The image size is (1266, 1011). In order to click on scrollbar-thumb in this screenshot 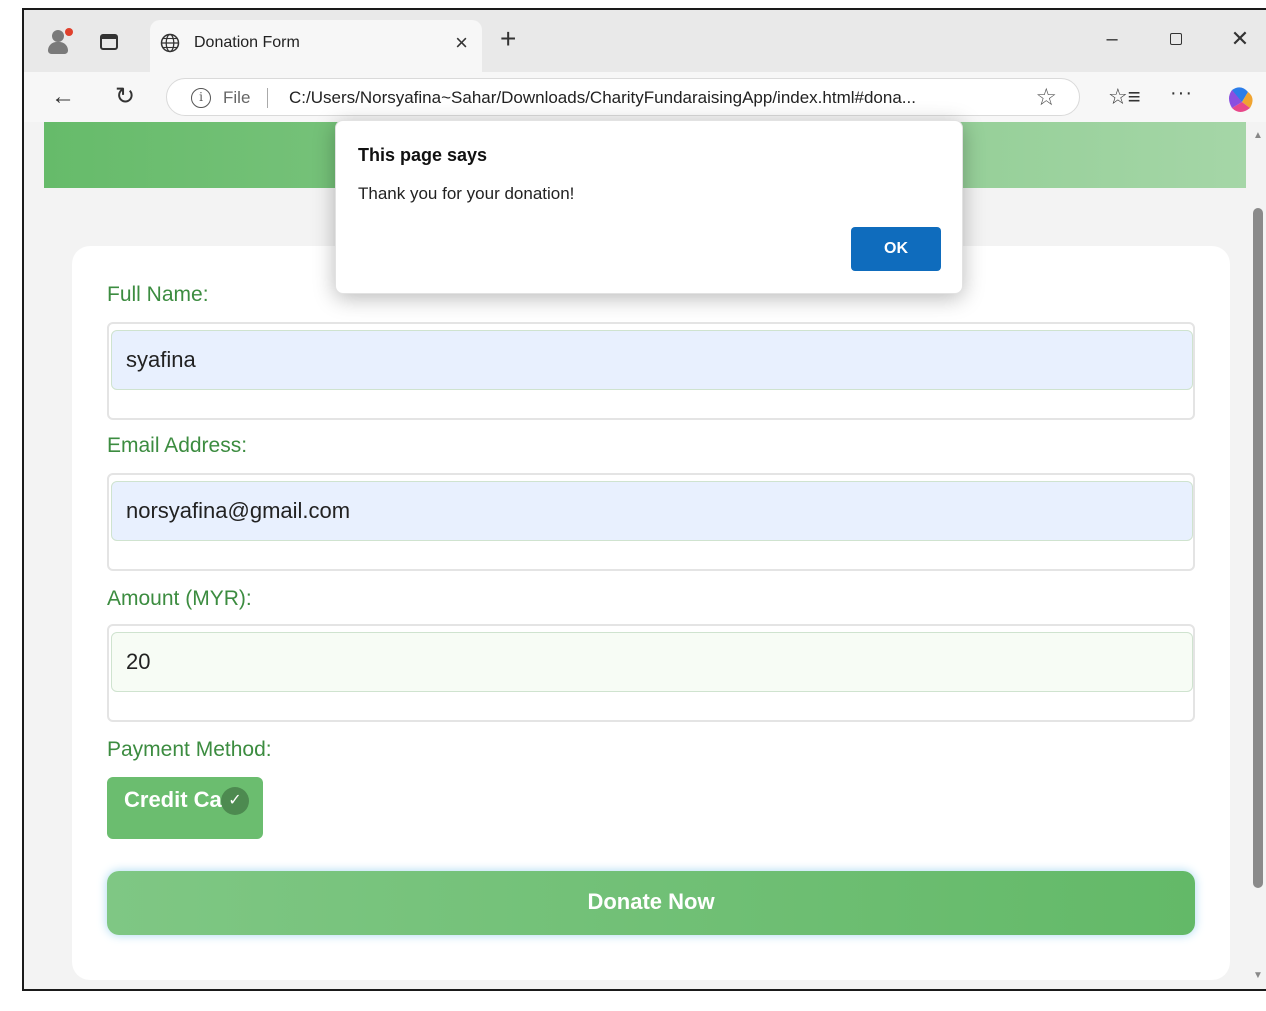, I will do `click(1258, 548)`.